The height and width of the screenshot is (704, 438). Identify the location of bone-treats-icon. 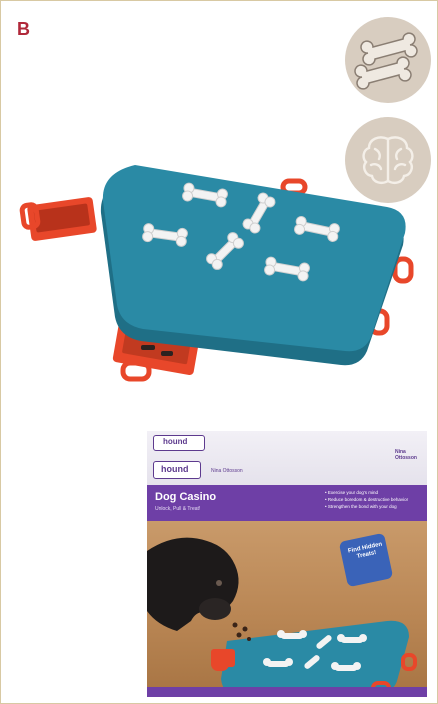
(386, 61).